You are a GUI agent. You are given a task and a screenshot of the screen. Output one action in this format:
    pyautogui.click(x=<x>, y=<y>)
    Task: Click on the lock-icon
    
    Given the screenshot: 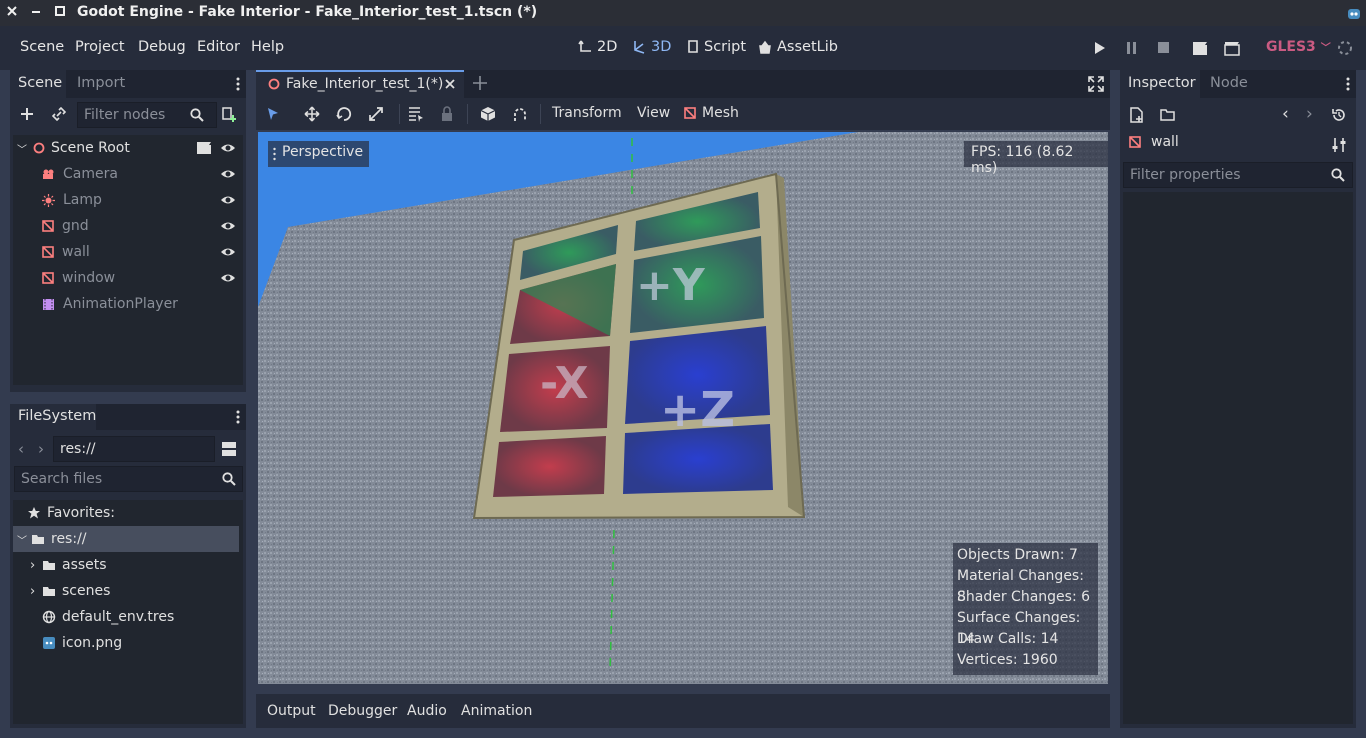 What is the action you would take?
    pyautogui.click(x=447, y=114)
    